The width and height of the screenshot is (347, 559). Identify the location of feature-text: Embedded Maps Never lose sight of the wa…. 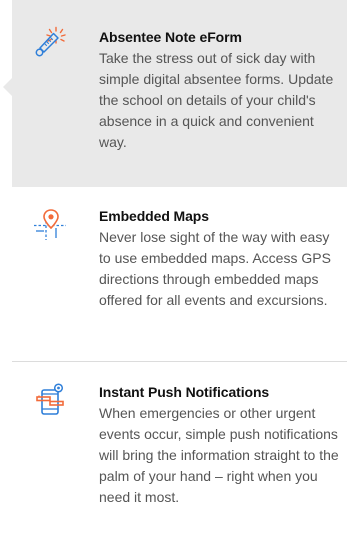
(219, 259).